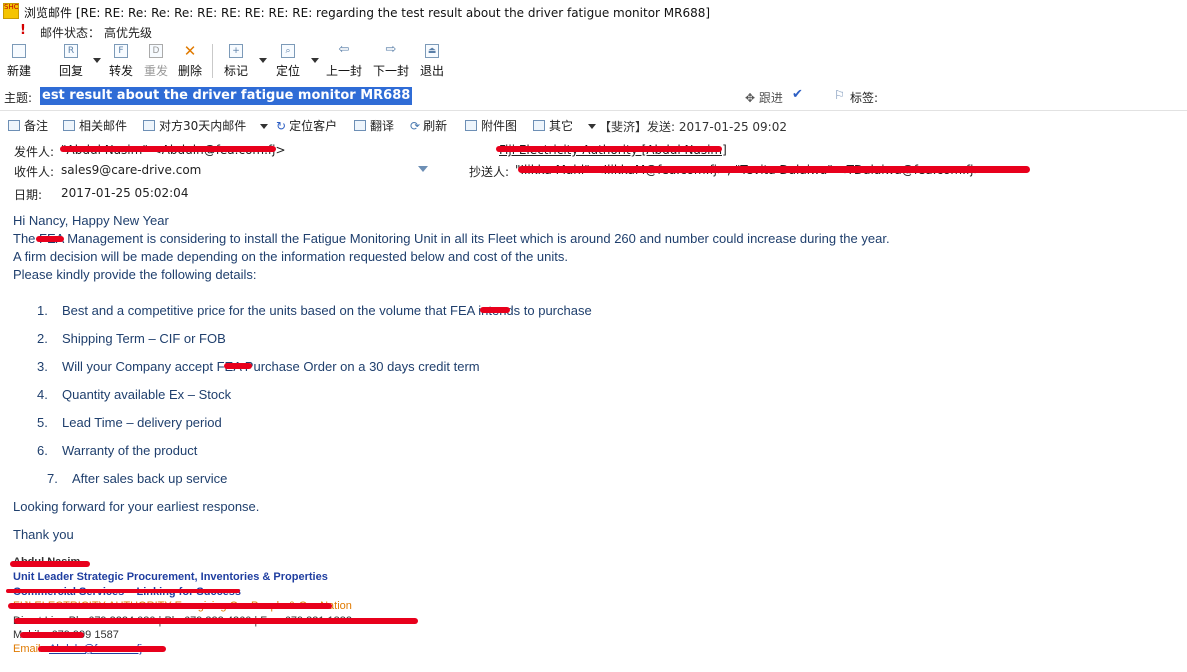 The height and width of the screenshot is (672, 1187). I want to click on tag-label: 标签:, so click(864, 97).